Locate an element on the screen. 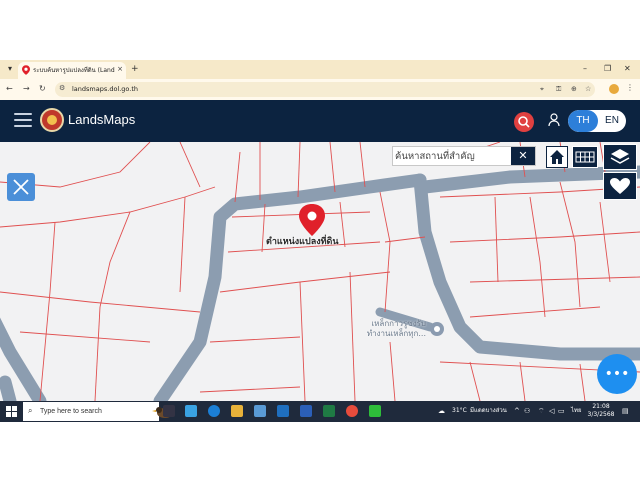  network-icon: ⌔ is located at coordinates (541, 411).